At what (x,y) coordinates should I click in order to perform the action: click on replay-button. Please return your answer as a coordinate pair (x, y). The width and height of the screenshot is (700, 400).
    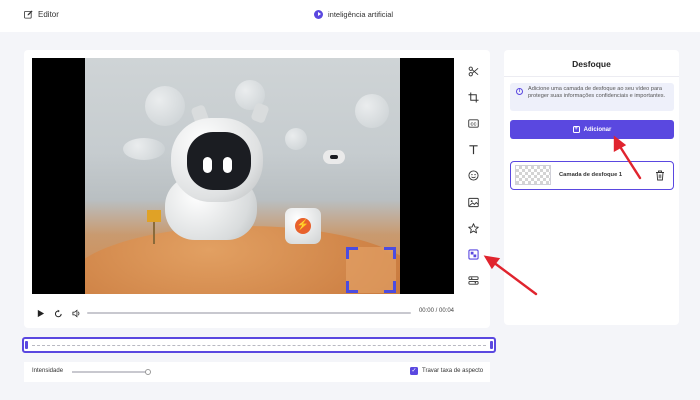
    Looking at the image, I should click on (58, 313).